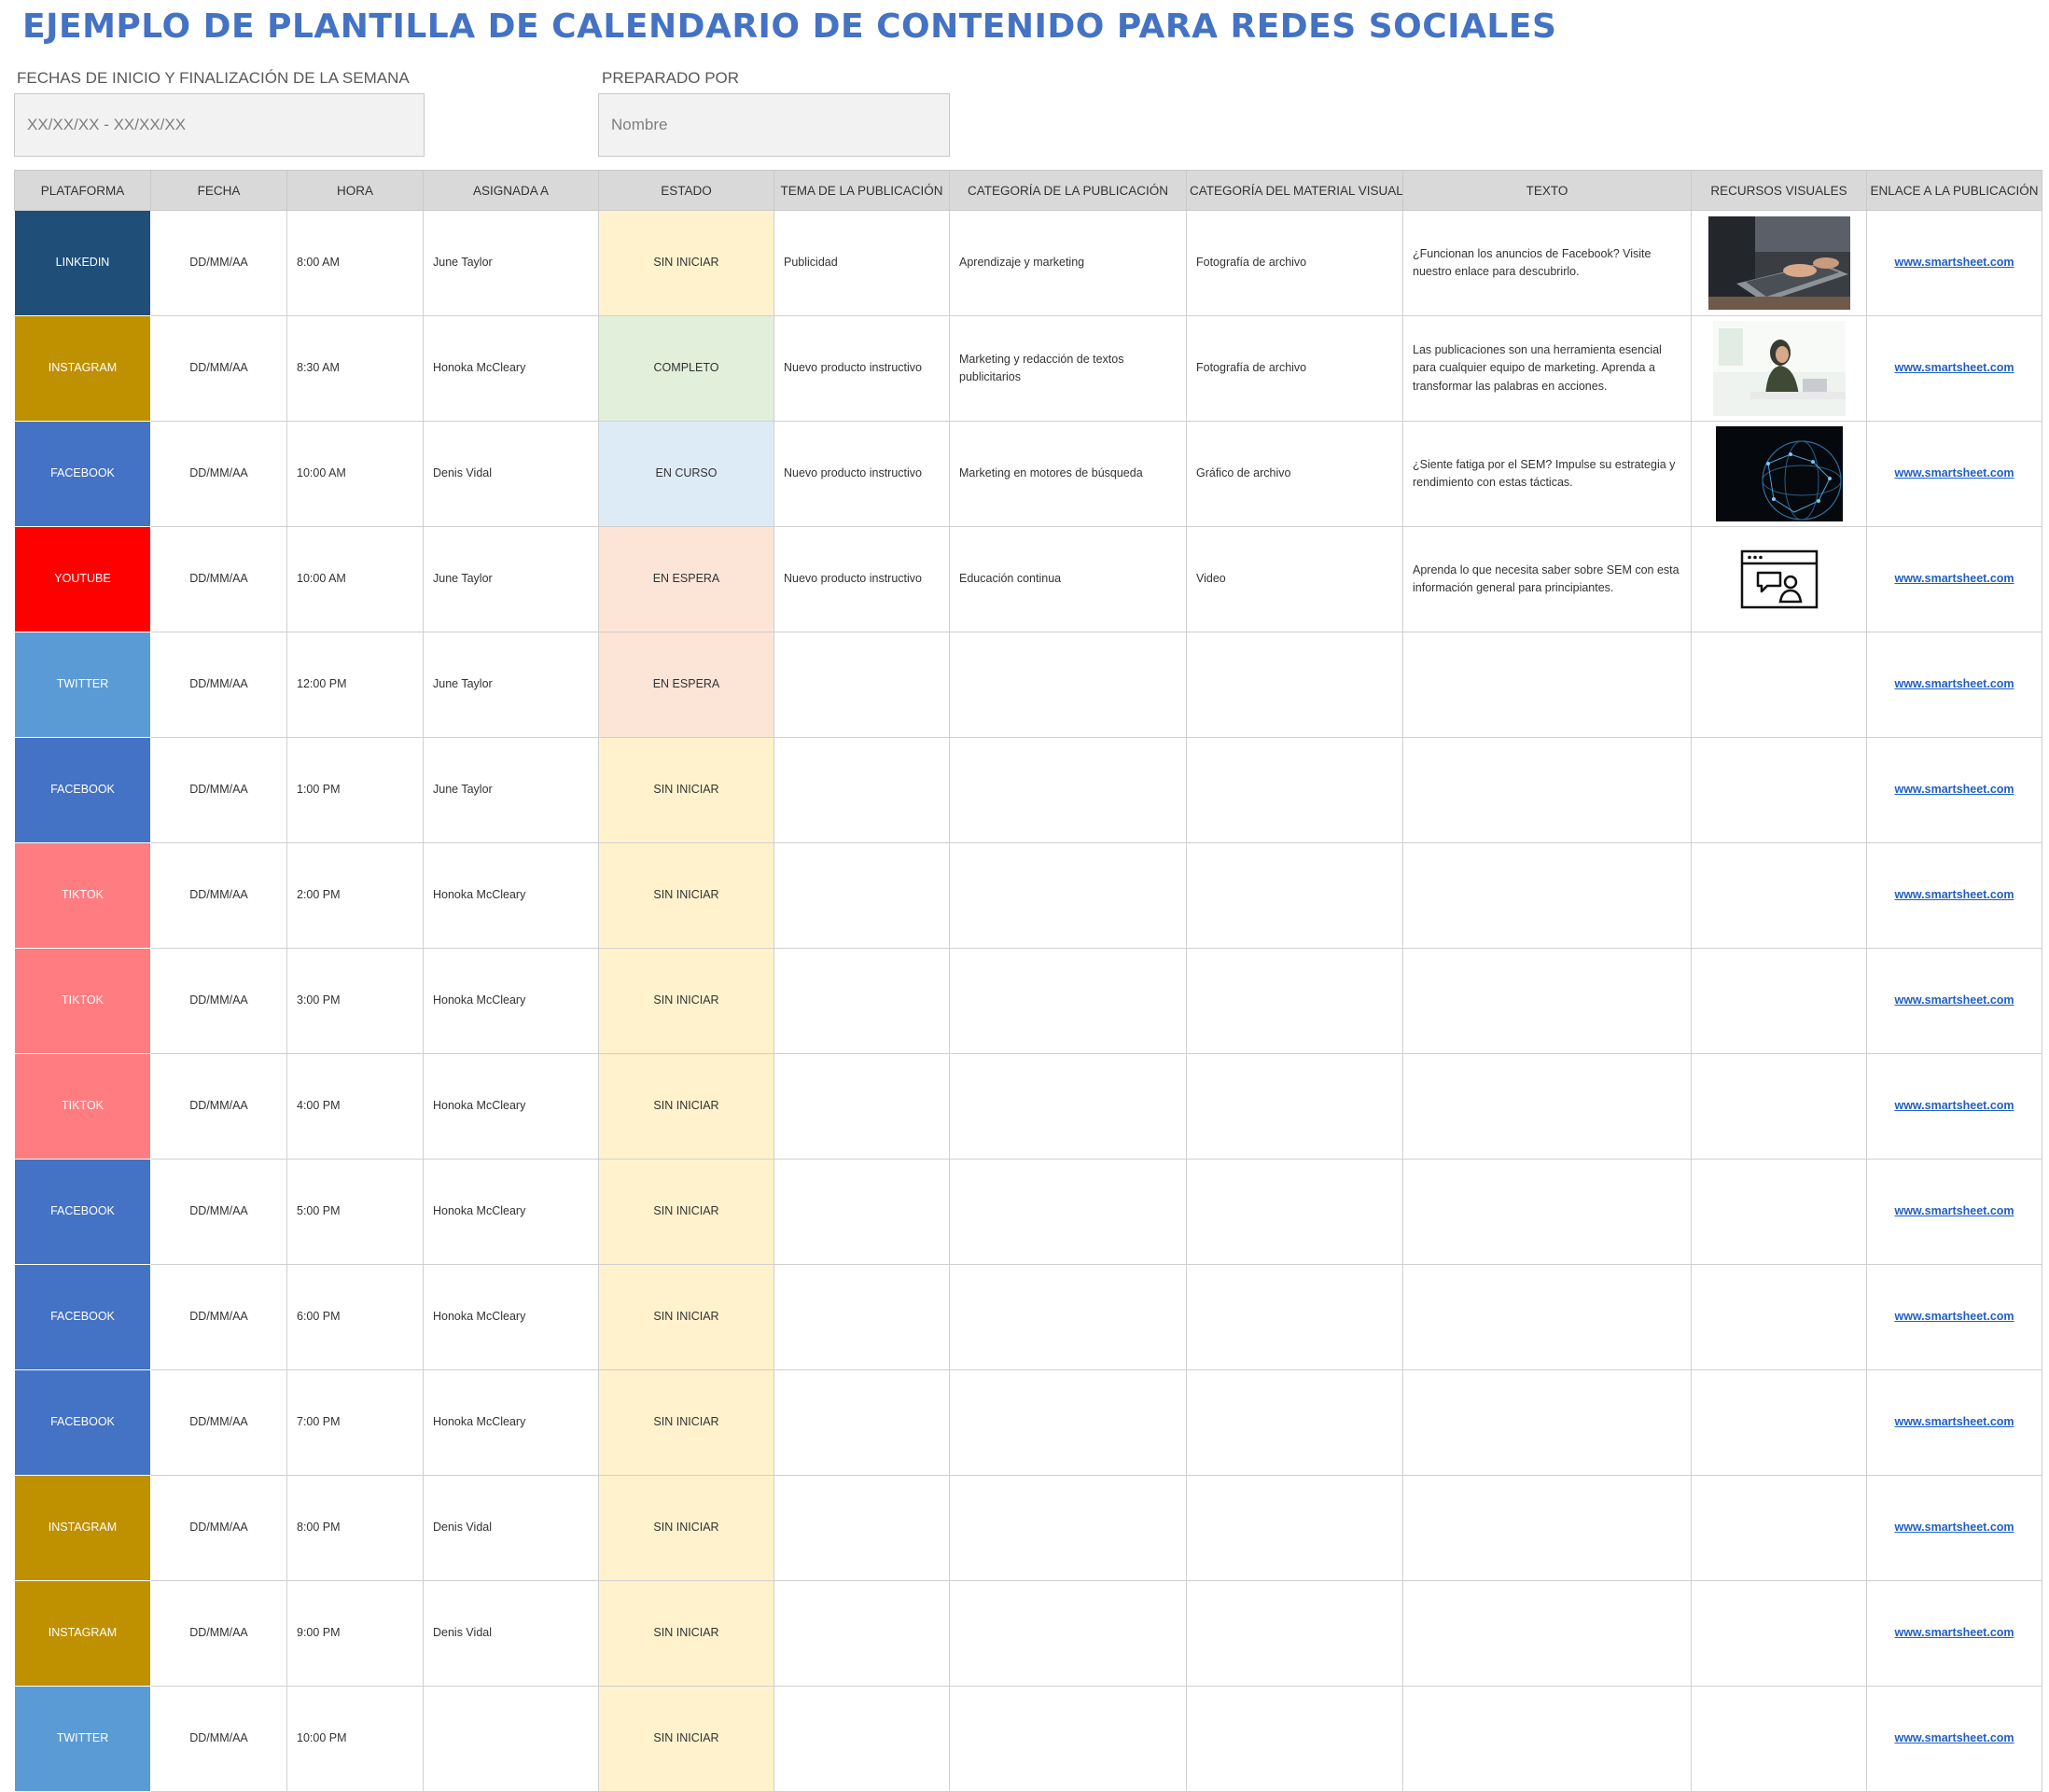  What do you see at coordinates (82, 1528) in the screenshot?
I see `platform-cell: INSTAGRAM` at bounding box center [82, 1528].